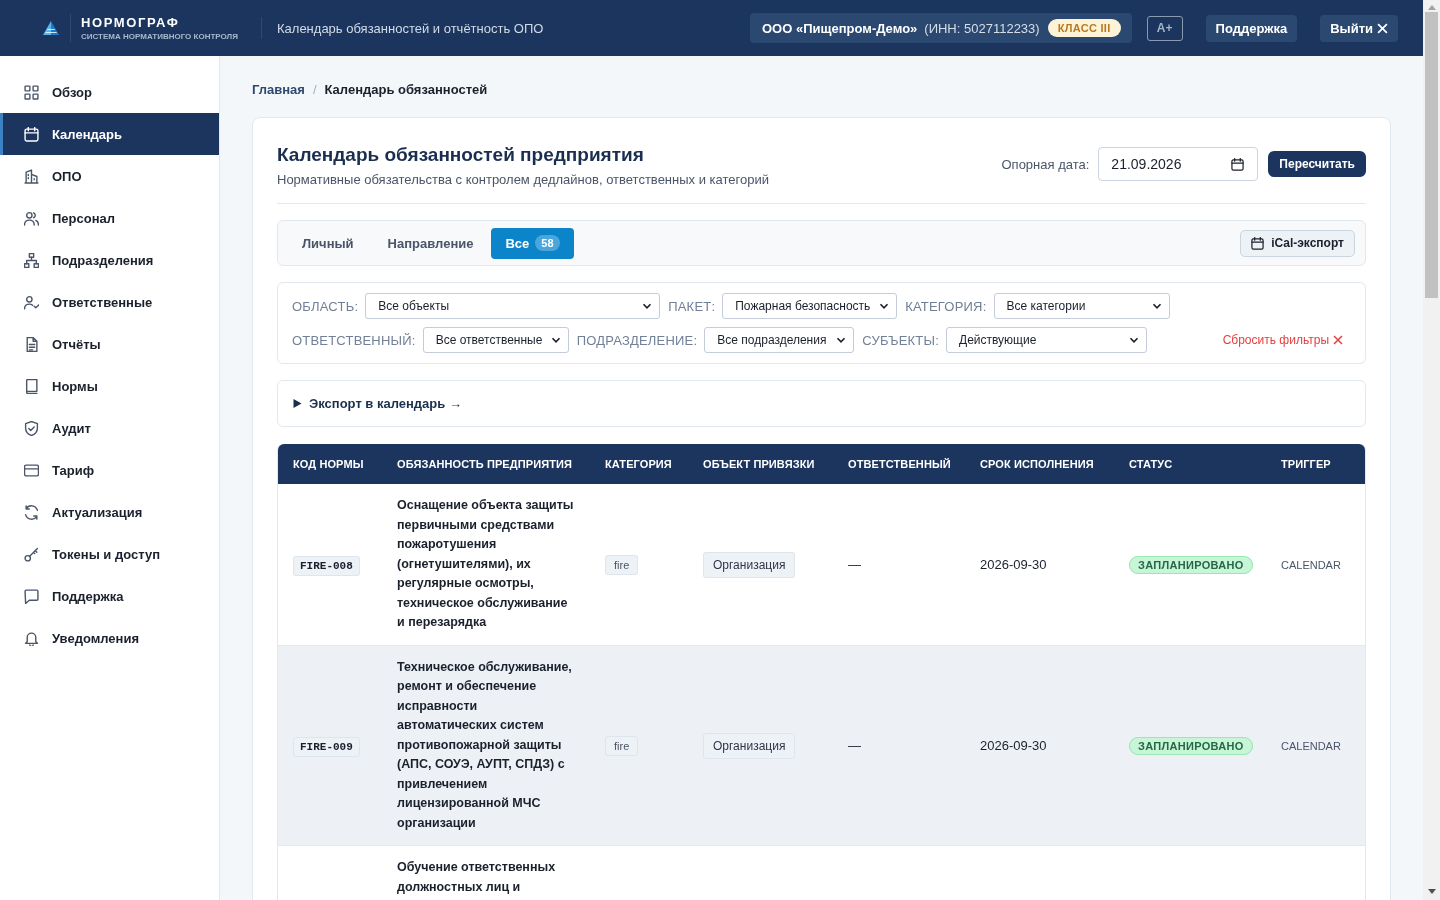 The width and height of the screenshot is (1440, 900). Describe the element at coordinates (622, 564) in the screenshot. I see `category-tag: fire` at that location.